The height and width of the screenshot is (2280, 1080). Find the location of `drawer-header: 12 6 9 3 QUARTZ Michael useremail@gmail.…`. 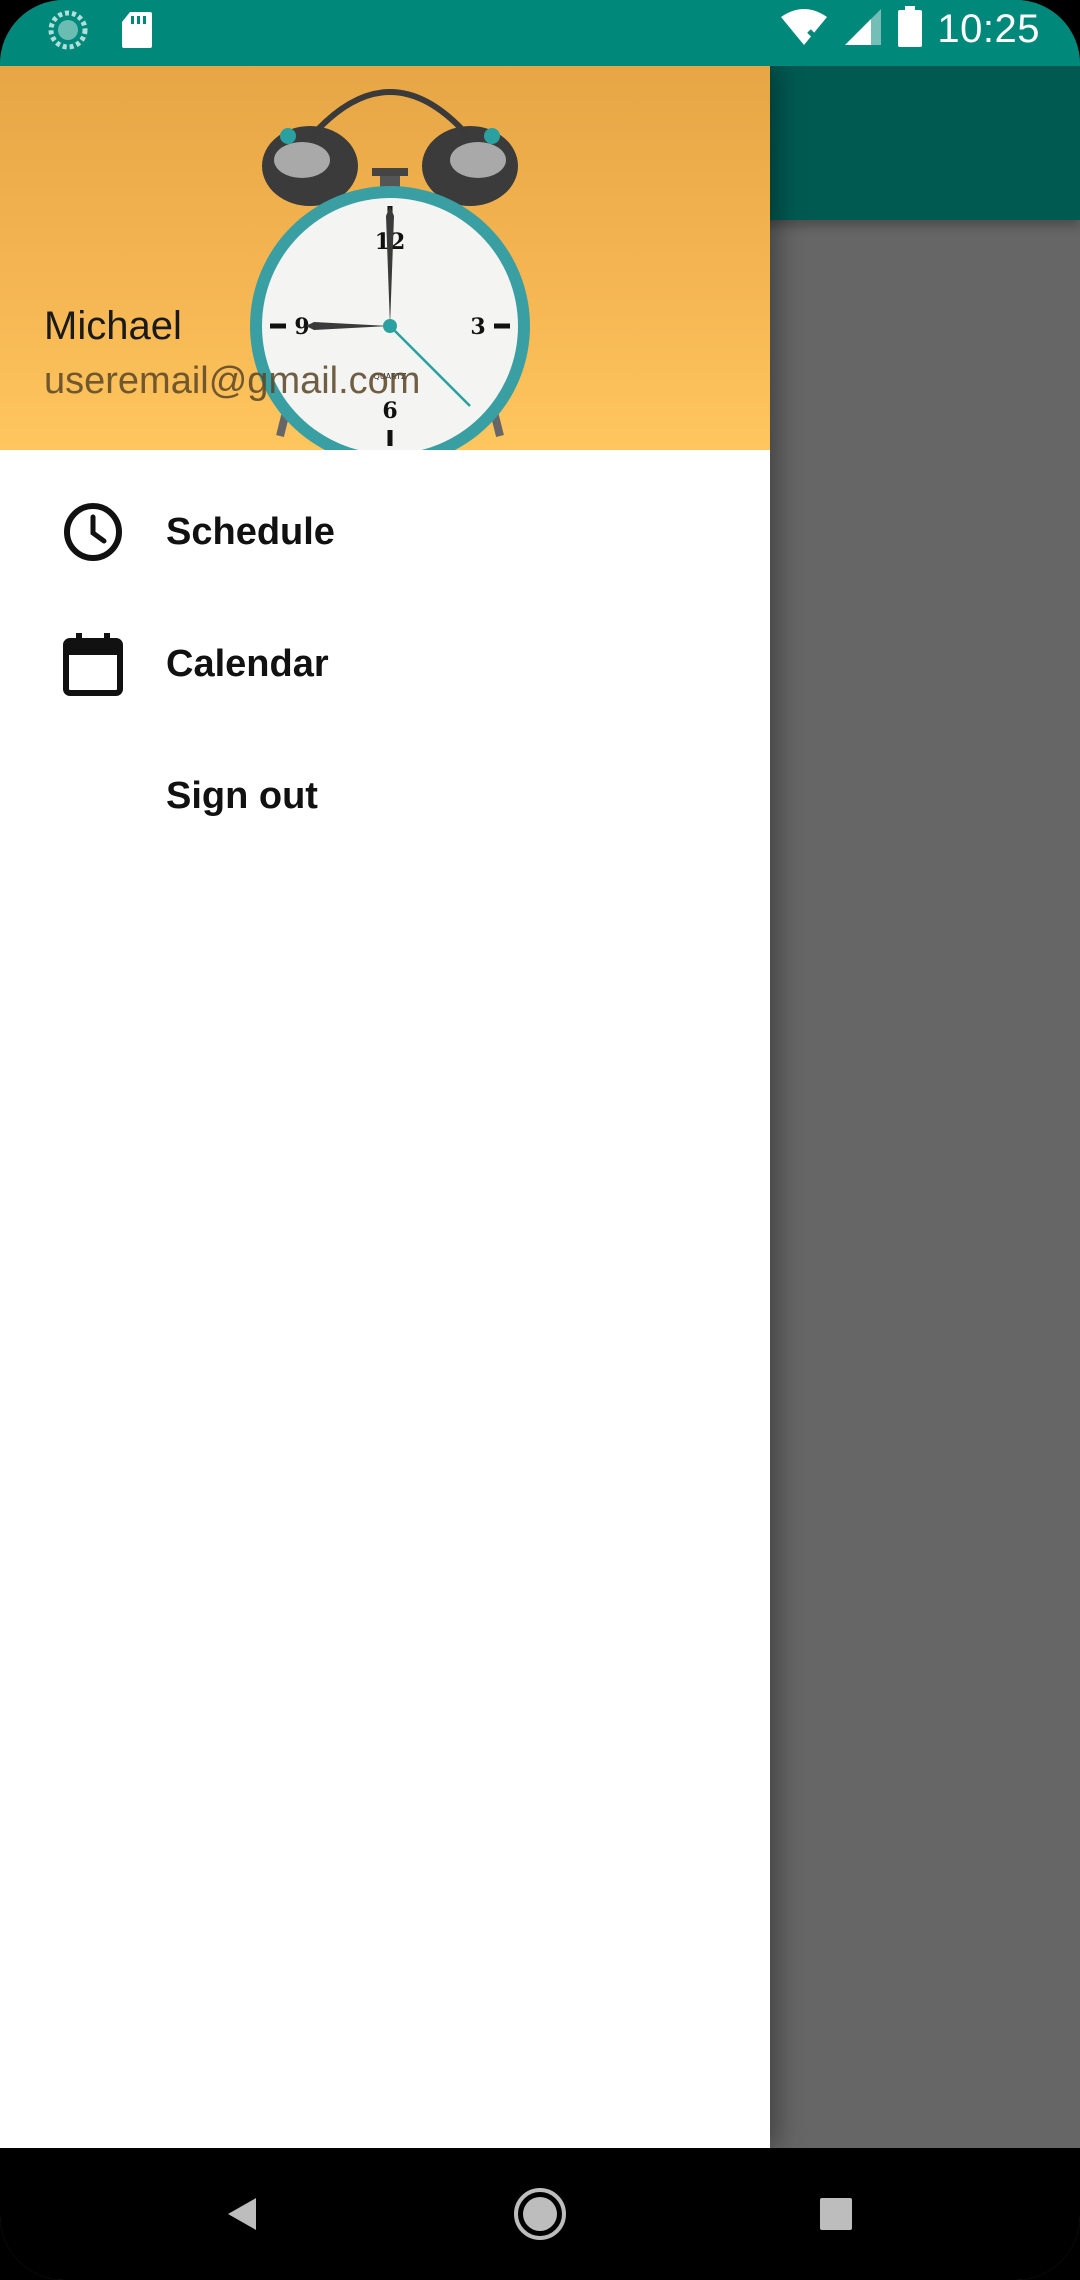

drawer-header: 12 6 9 3 QUARTZ Michael useremail@gmail.… is located at coordinates (385, 258).